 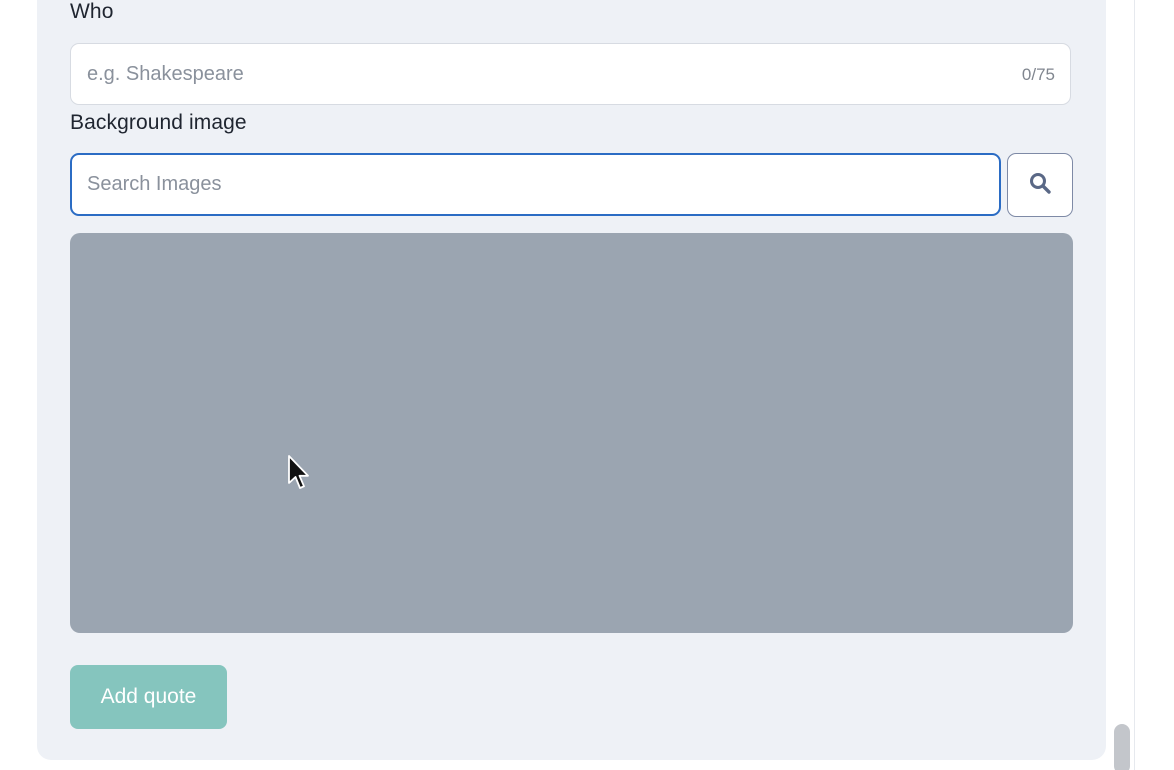 I want to click on who-label: Who, so click(x=92, y=11).